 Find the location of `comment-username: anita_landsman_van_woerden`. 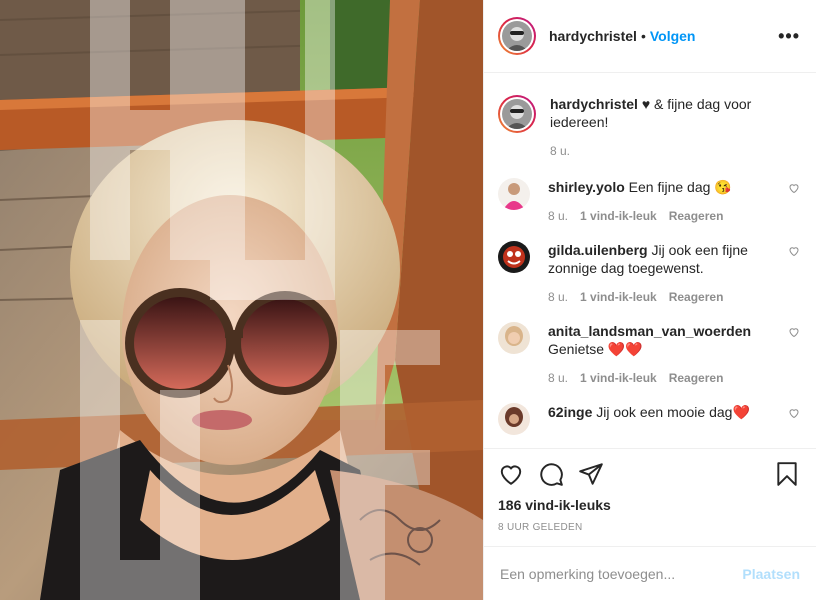

comment-username: anita_landsman_van_woerden is located at coordinates (649, 331).